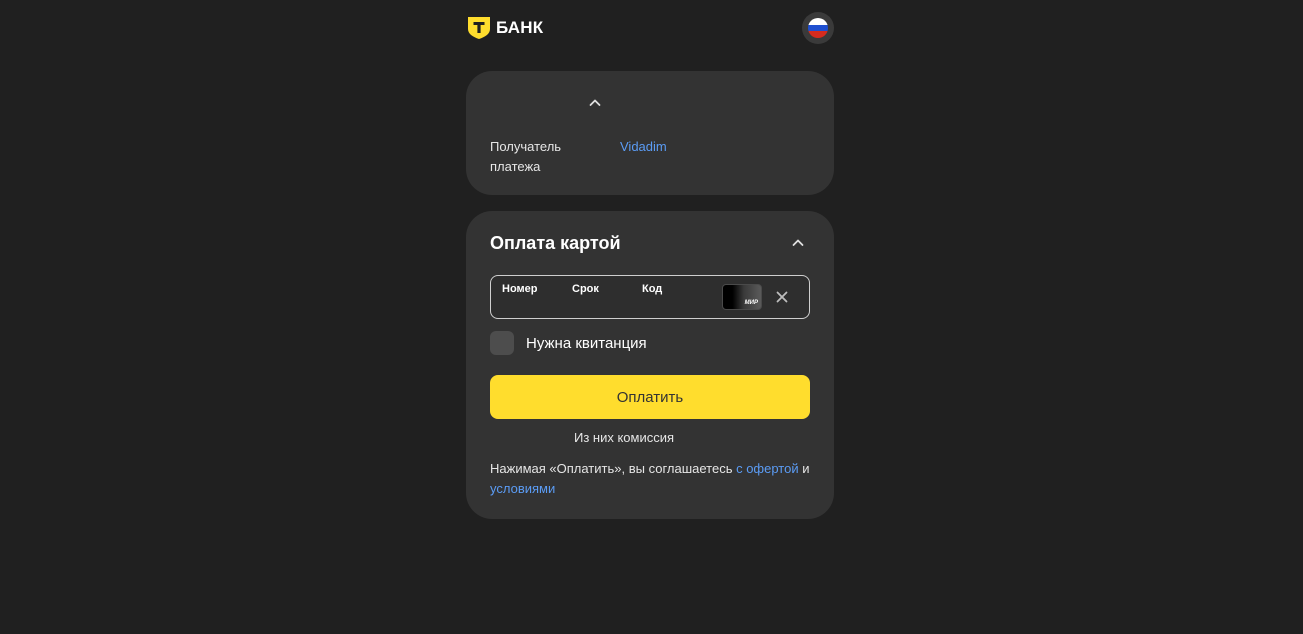  Describe the element at coordinates (782, 297) in the screenshot. I see `close-icon` at that location.